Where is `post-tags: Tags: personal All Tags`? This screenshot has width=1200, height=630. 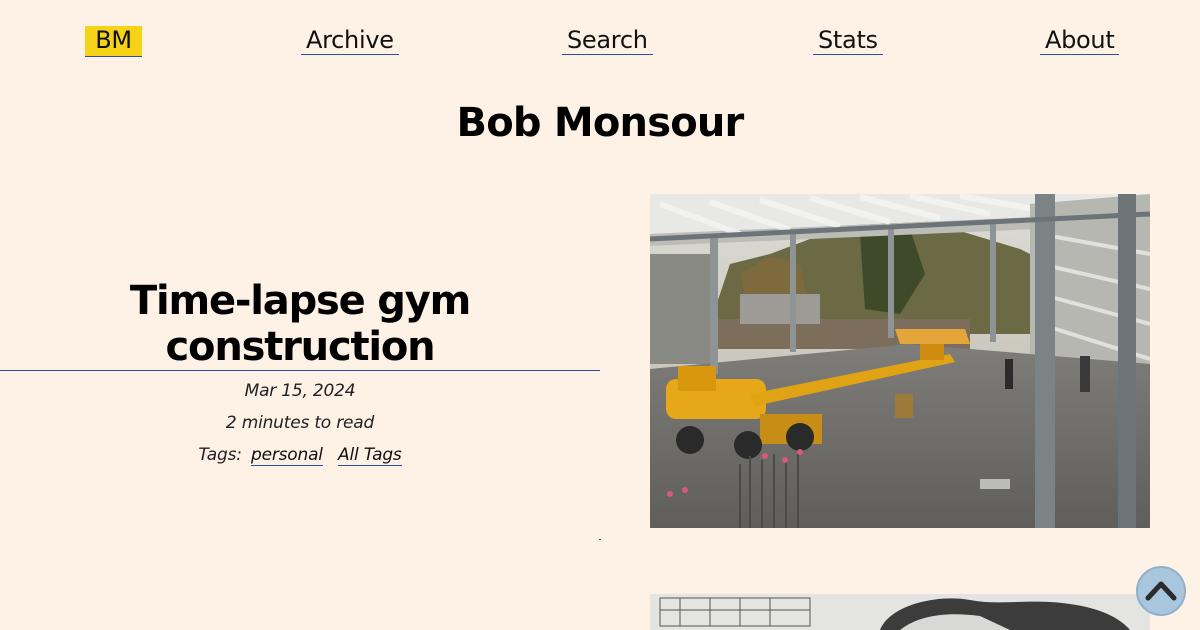
post-tags: Tags: personal All Tags is located at coordinates (300, 455).